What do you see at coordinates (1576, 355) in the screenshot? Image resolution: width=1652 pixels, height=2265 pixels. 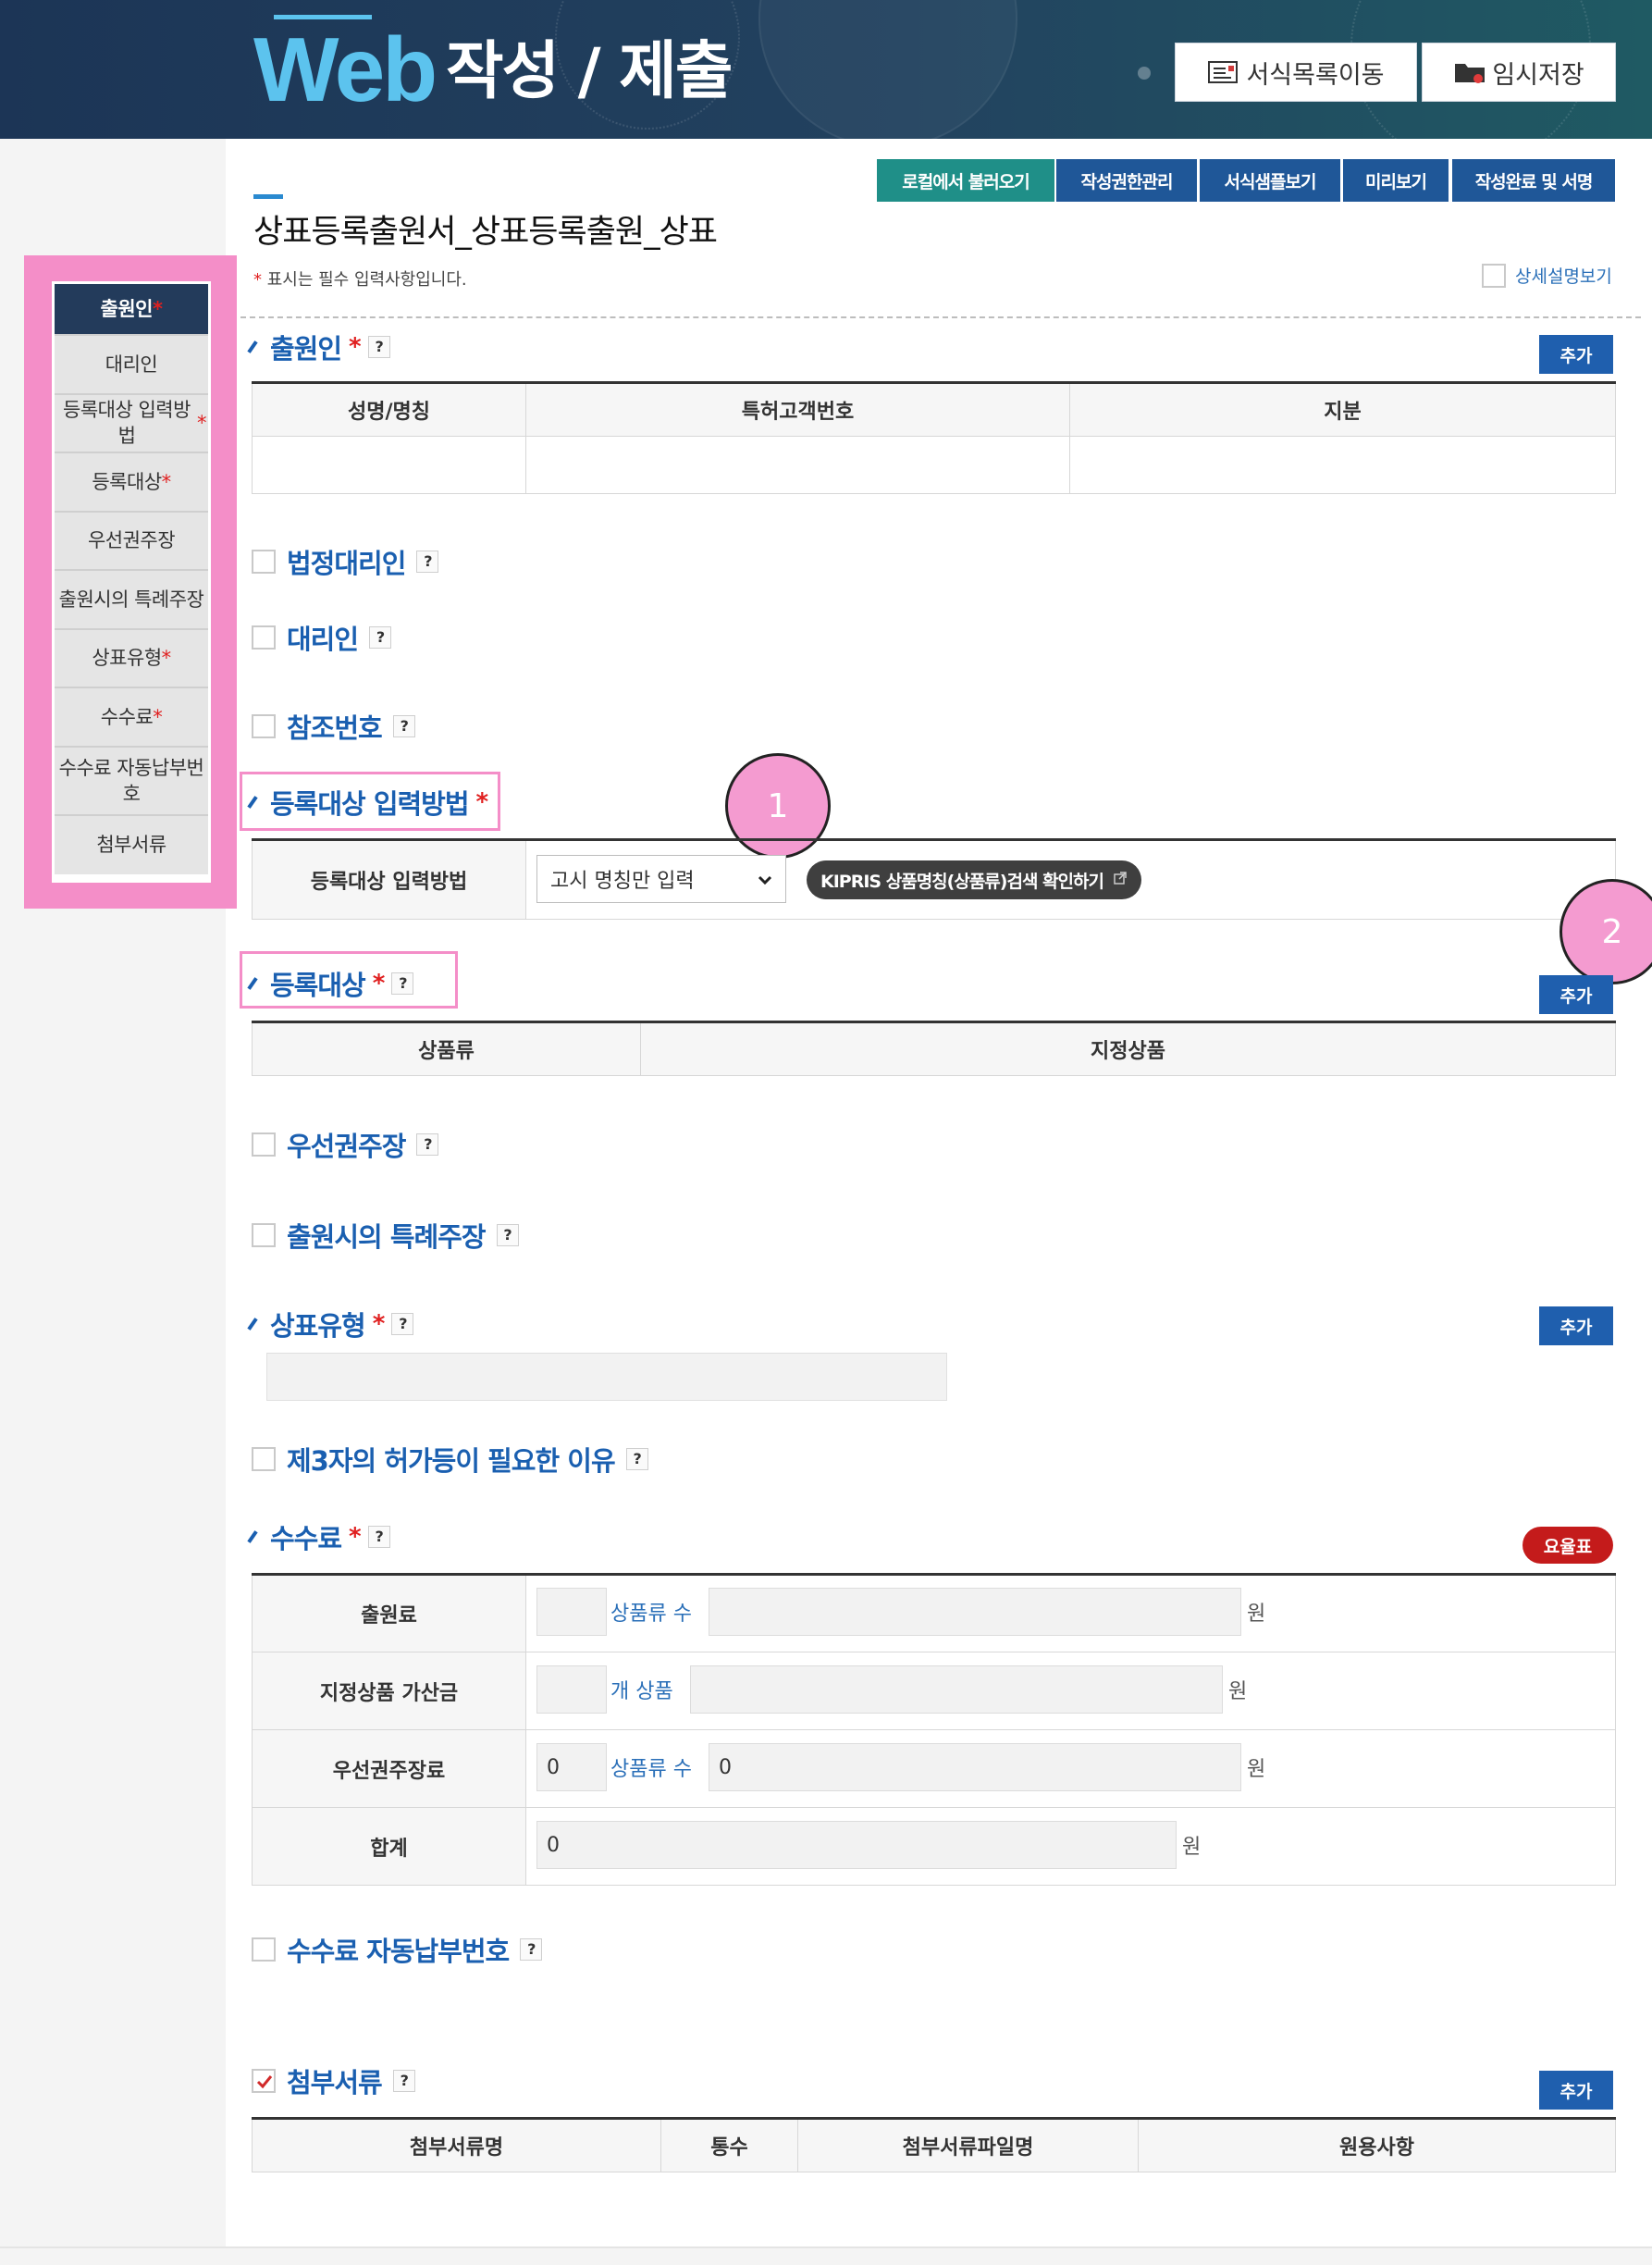 I see `add-applicant-button: 추가` at bounding box center [1576, 355].